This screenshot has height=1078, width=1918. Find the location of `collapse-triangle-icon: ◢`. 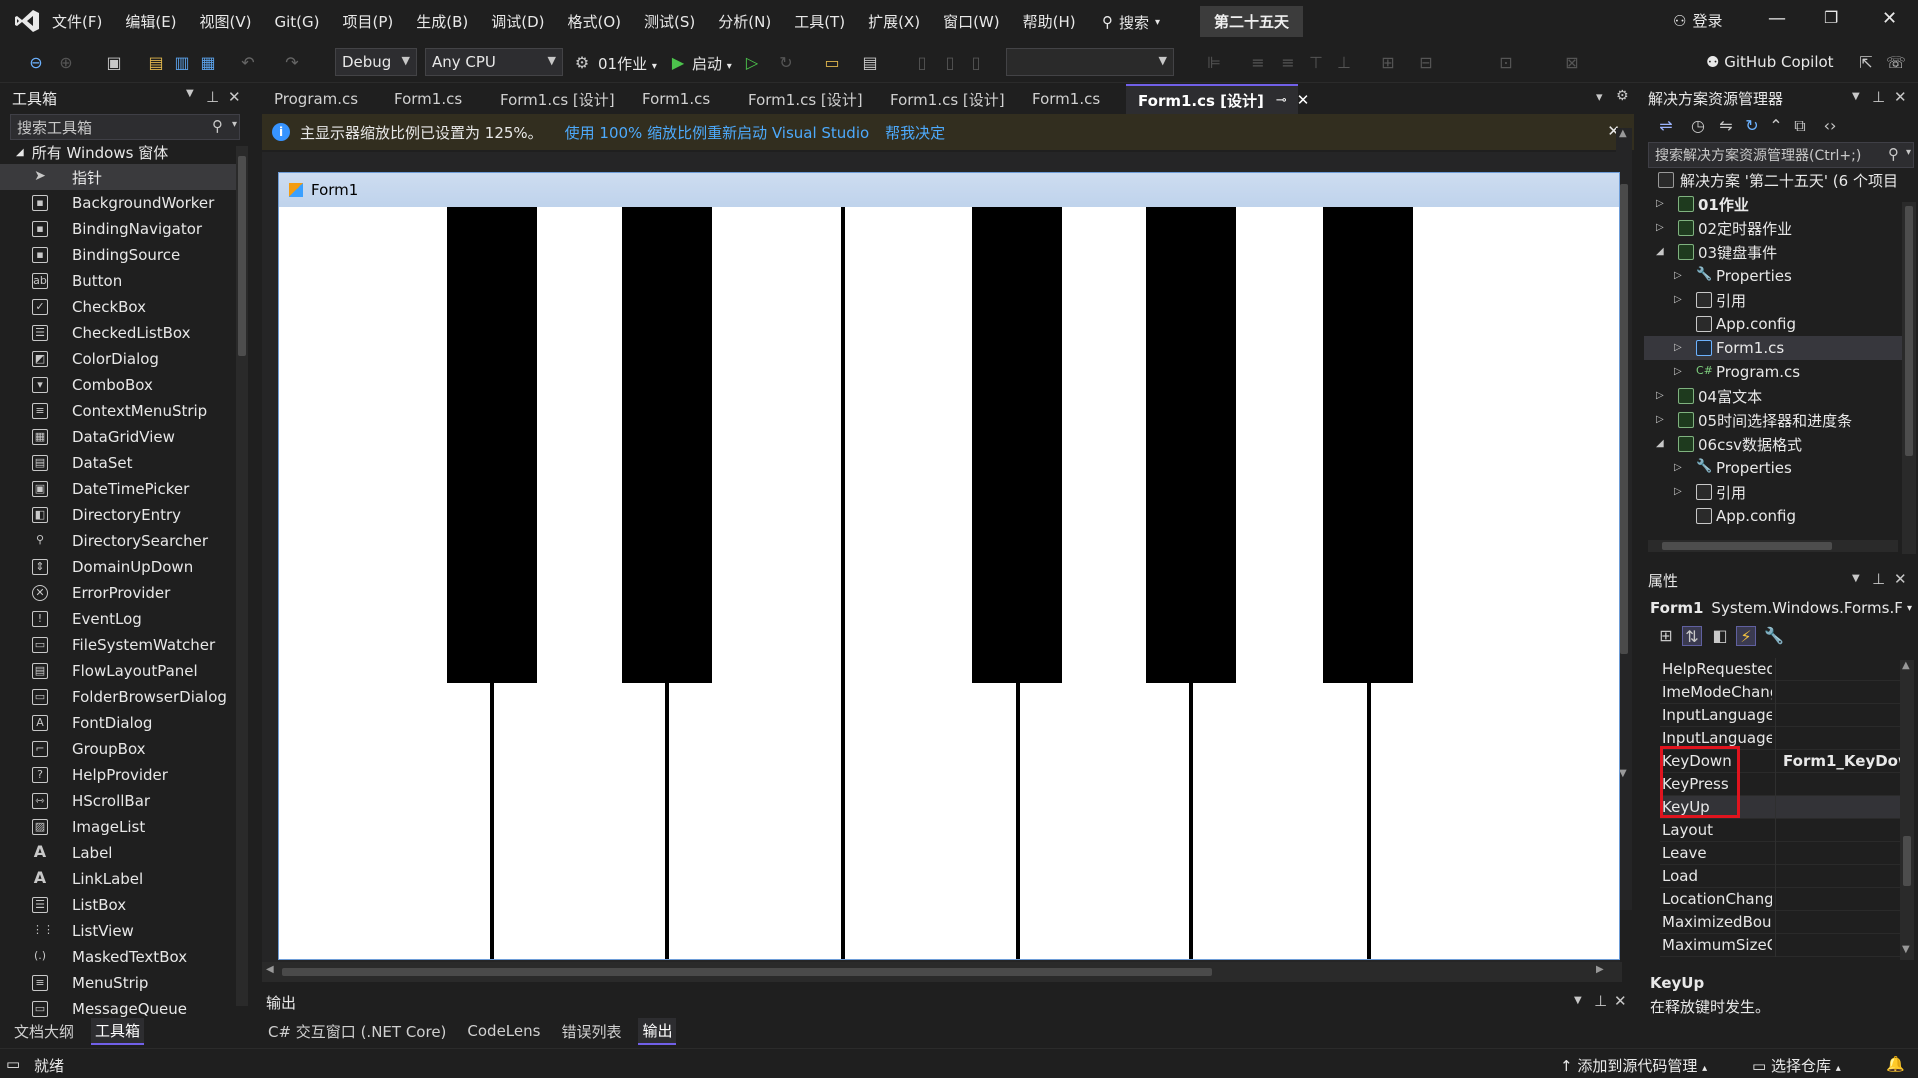

collapse-triangle-icon: ◢ is located at coordinates (1660, 443).